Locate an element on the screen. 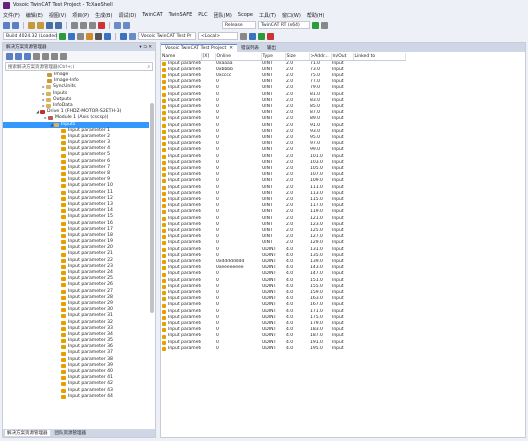  tree-item-input-parameter: Input parameter 44 is located at coordinates (76, 397).